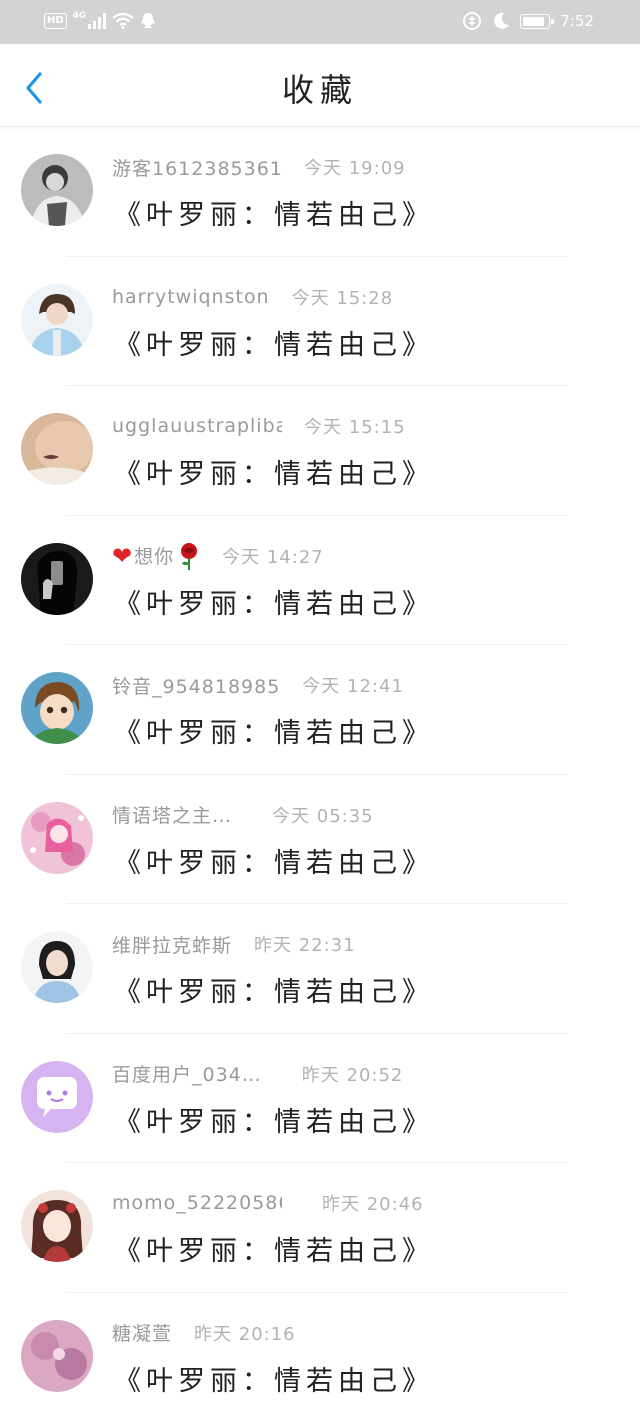  What do you see at coordinates (273, 556) in the screenshot?
I see `timestamp: 今天 14:27` at bounding box center [273, 556].